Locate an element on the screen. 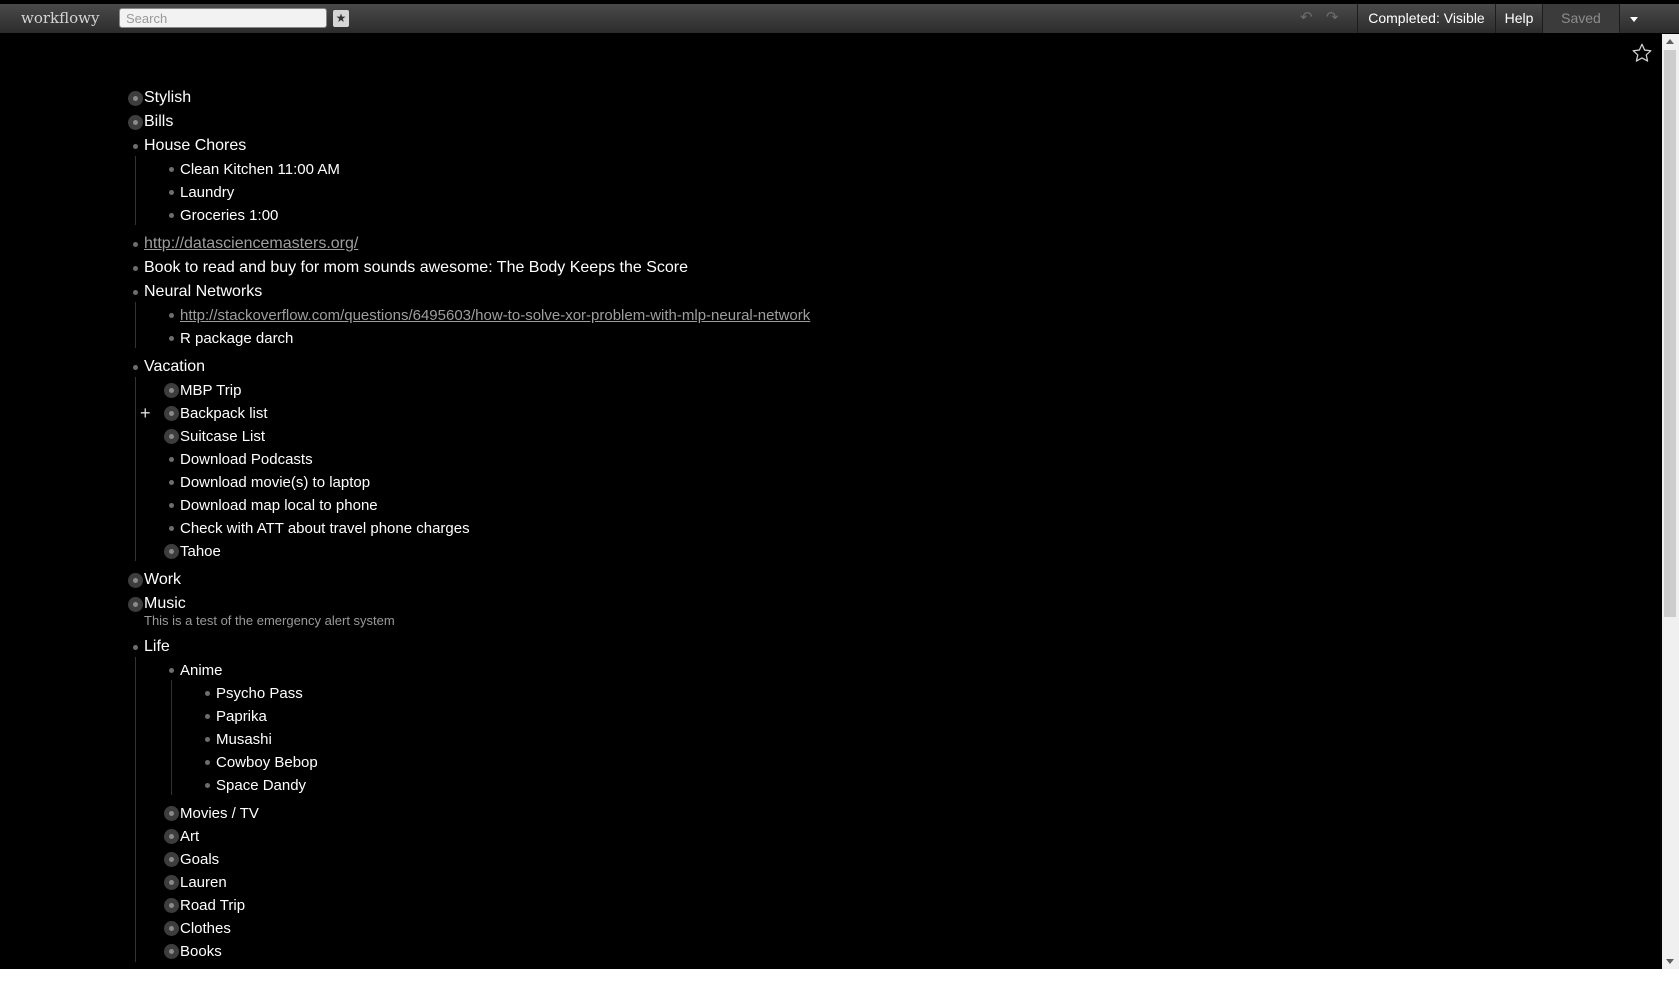 Image resolution: width=1679 pixels, height=999 pixels. redo-icon: ↷ is located at coordinates (1332, 17).